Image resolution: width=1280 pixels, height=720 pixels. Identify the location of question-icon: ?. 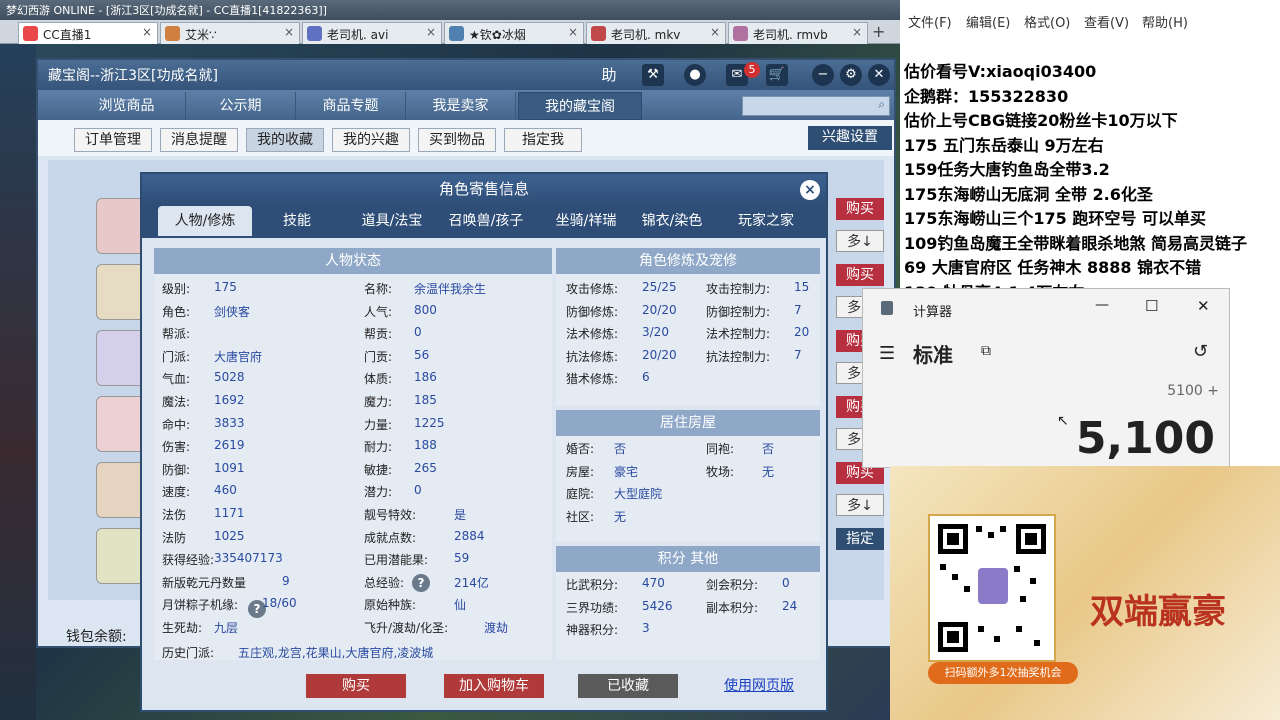
(421, 583).